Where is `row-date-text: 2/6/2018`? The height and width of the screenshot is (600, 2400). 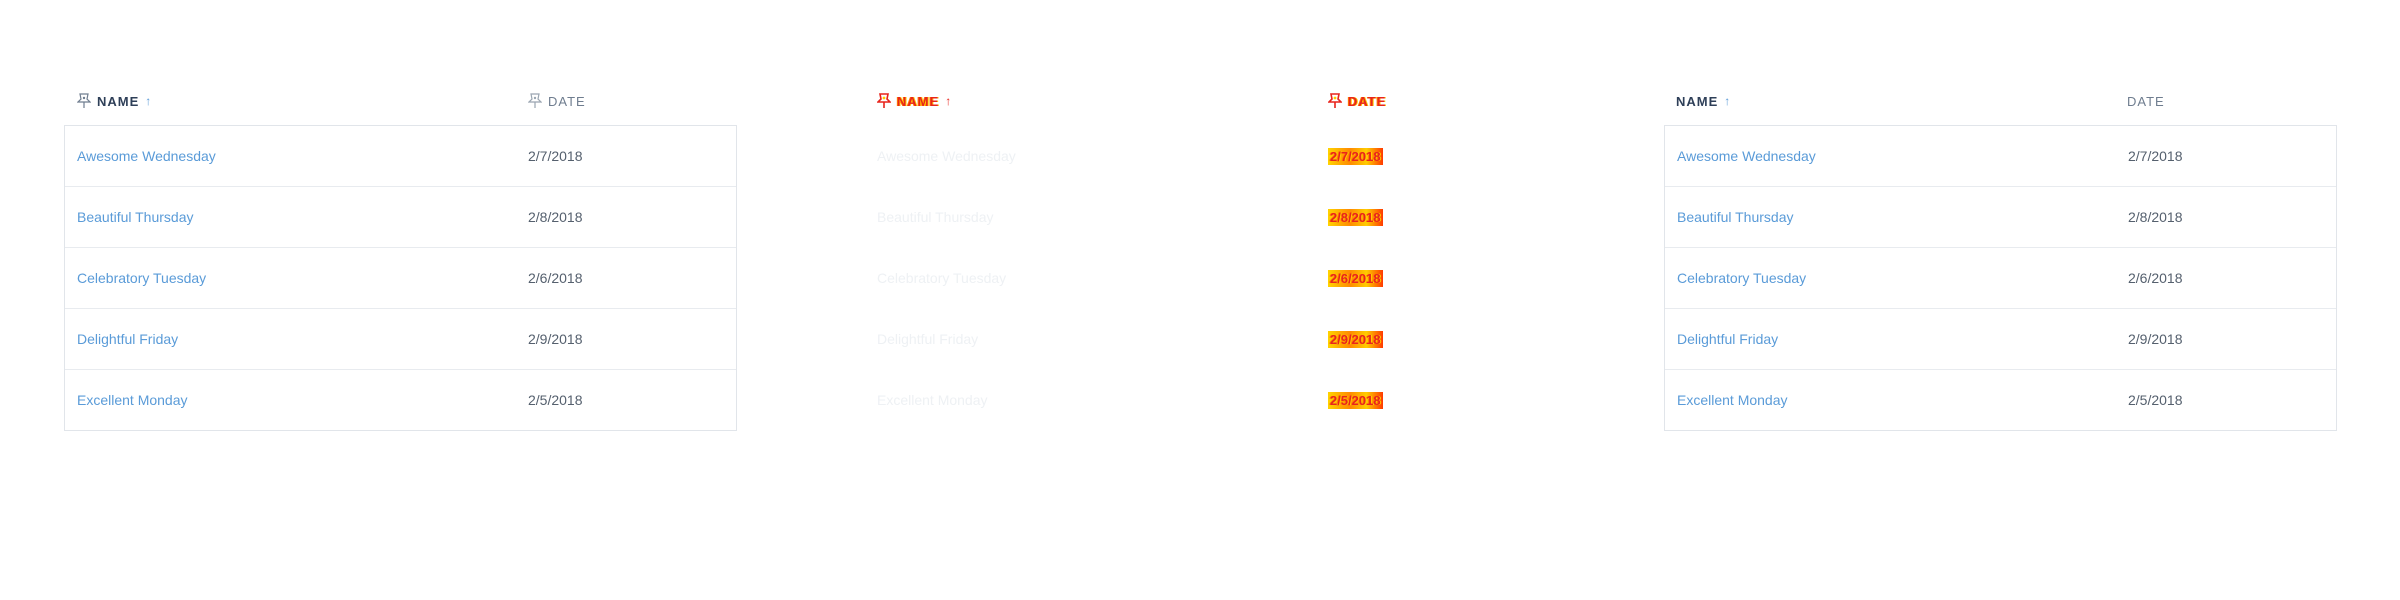 row-date-text: 2/6/2018 is located at coordinates (1355, 278).